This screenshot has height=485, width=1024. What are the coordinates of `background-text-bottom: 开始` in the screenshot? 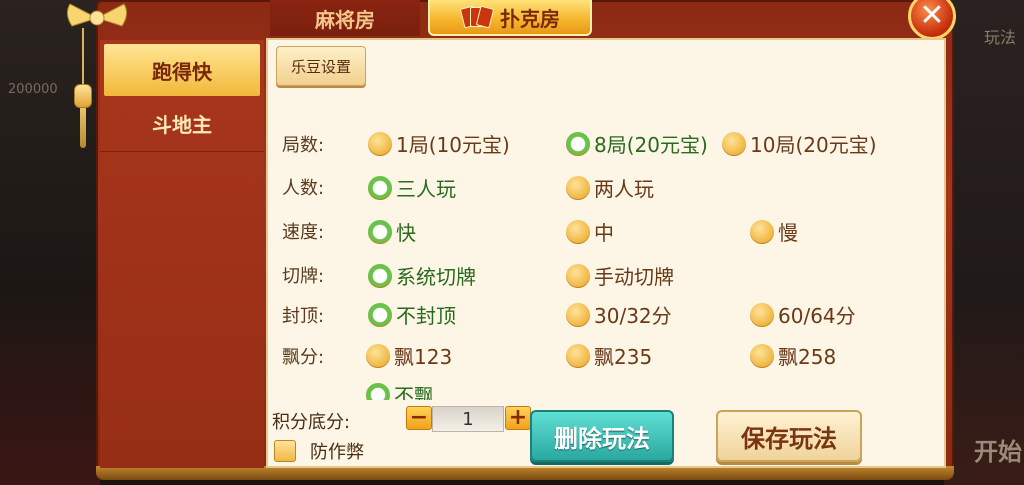 It's located at (998, 452).